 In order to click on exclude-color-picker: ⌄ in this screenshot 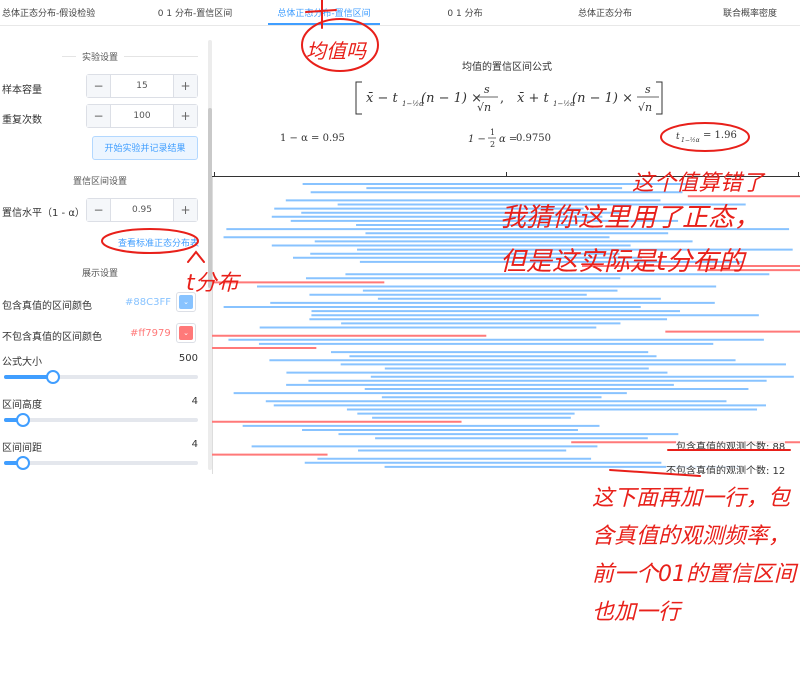, I will do `click(186, 333)`.